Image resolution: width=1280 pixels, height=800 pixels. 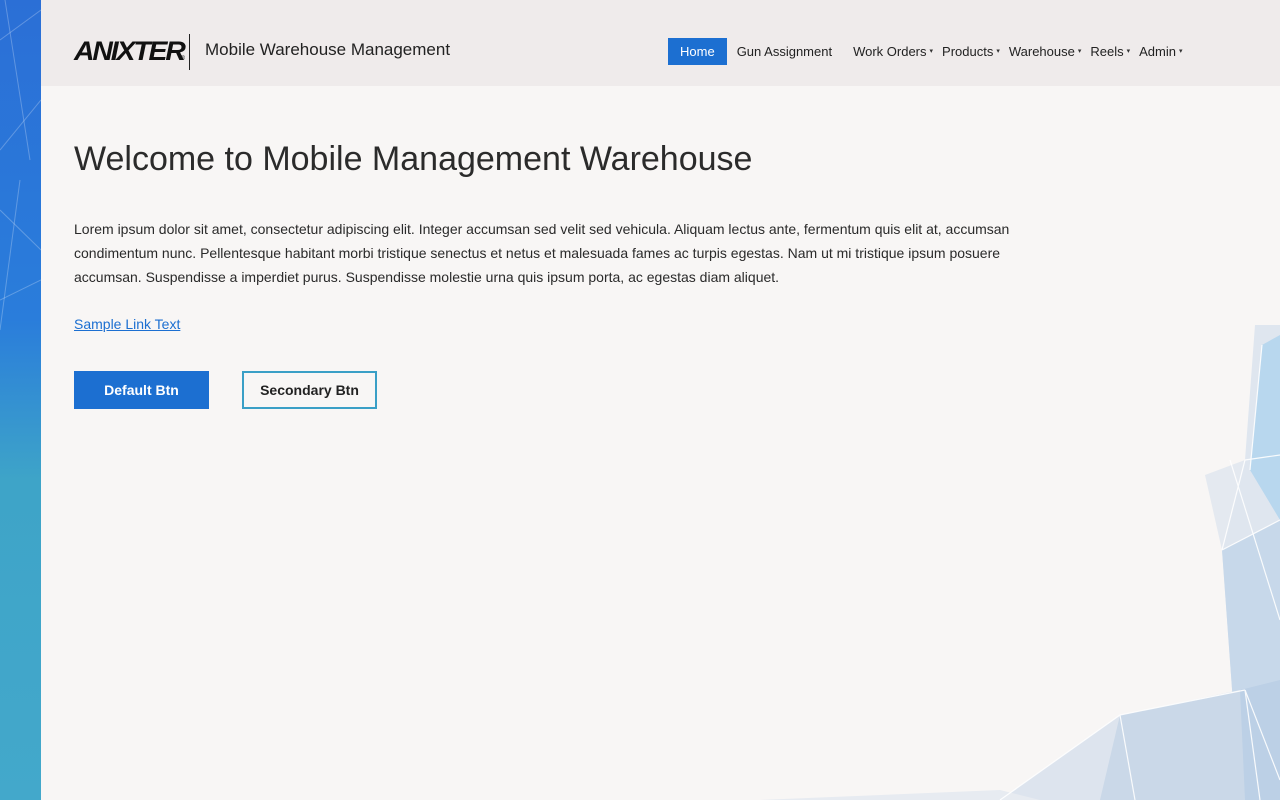 What do you see at coordinates (328, 49) in the screenshot?
I see `app-title: Mobile Warehouse Management` at bounding box center [328, 49].